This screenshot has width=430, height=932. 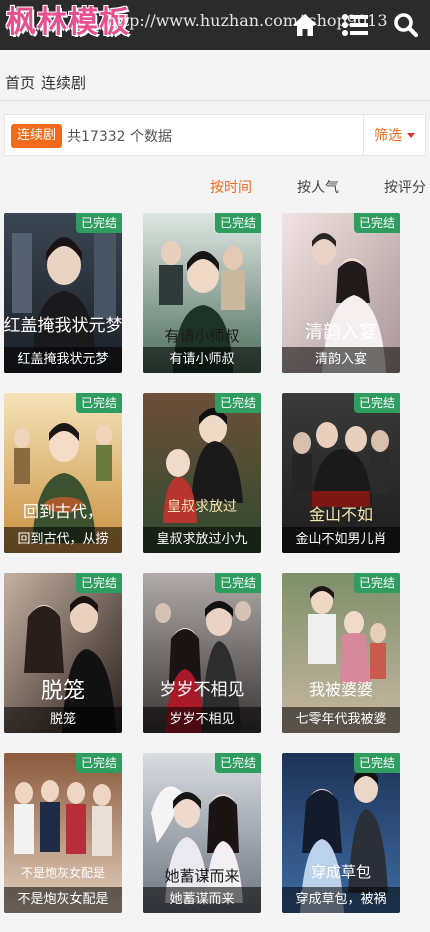 I want to click on result-count: 共17332 个数据, so click(x=119, y=137).